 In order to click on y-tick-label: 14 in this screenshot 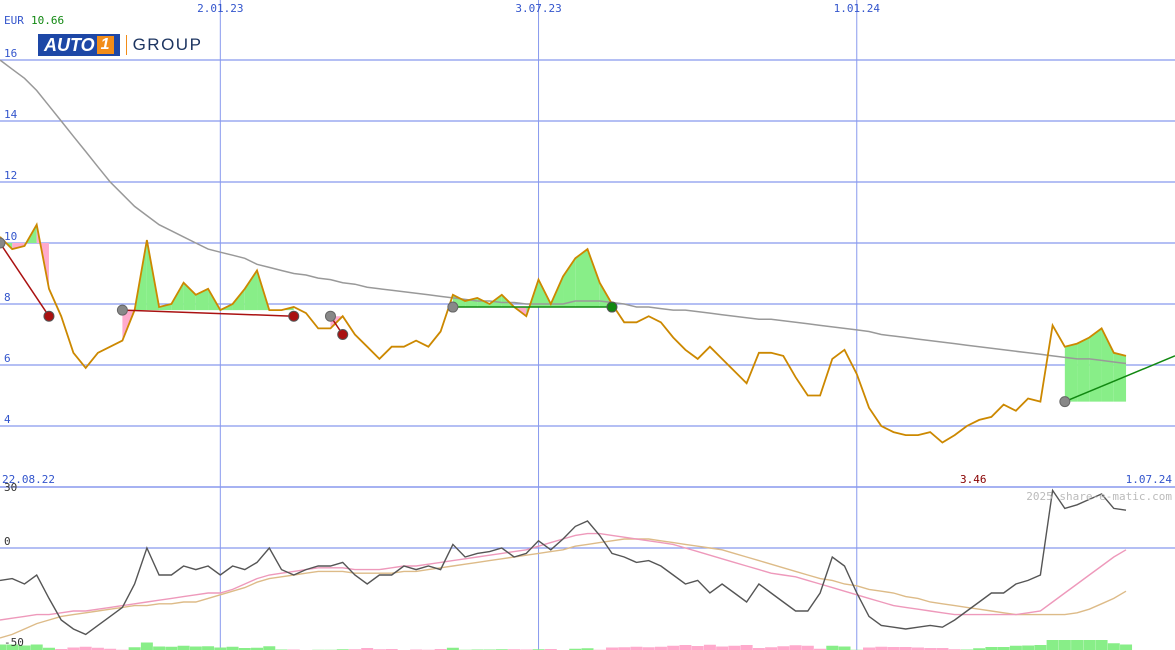, I will do `click(11, 114)`.